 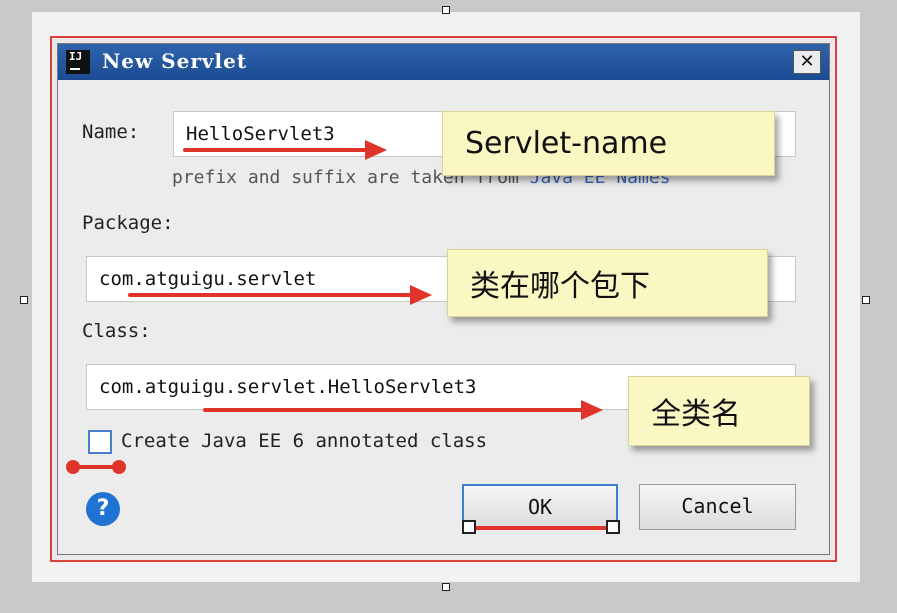 What do you see at coordinates (103, 509) in the screenshot?
I see `help-icon: ?` at bounding box center [103, 509].